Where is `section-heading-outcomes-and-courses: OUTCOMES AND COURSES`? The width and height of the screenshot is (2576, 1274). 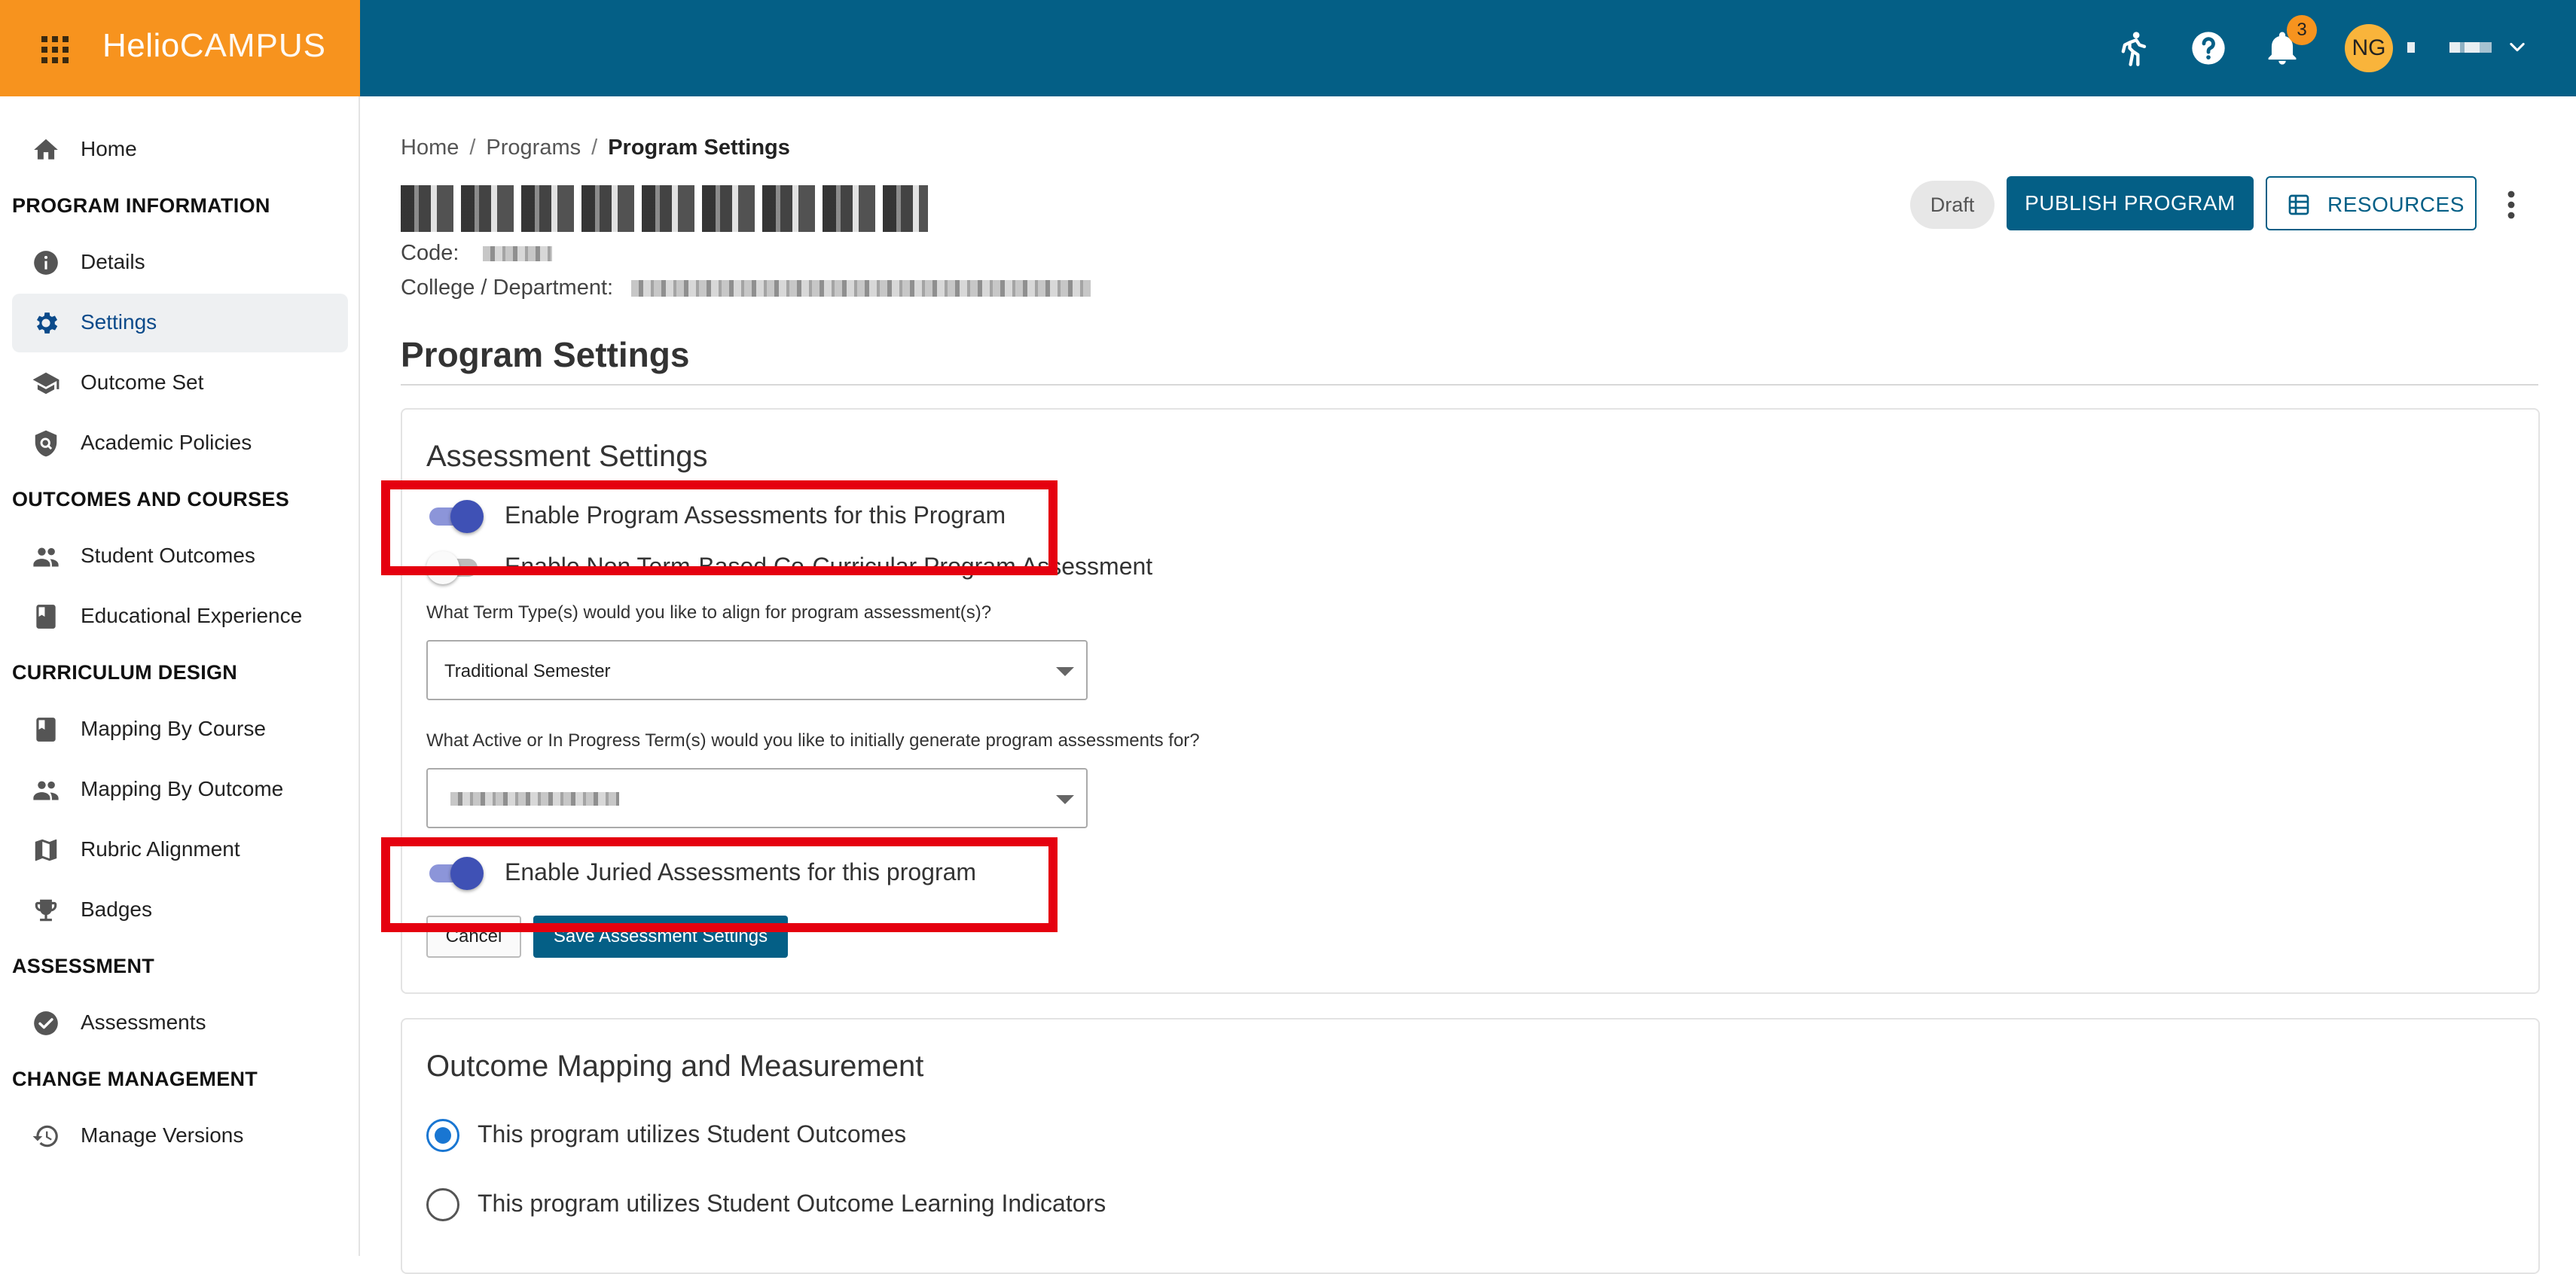 section-heading-outcomes-and-courses: OUTCOMES AND COURSES is located at coordinates (151, 499).